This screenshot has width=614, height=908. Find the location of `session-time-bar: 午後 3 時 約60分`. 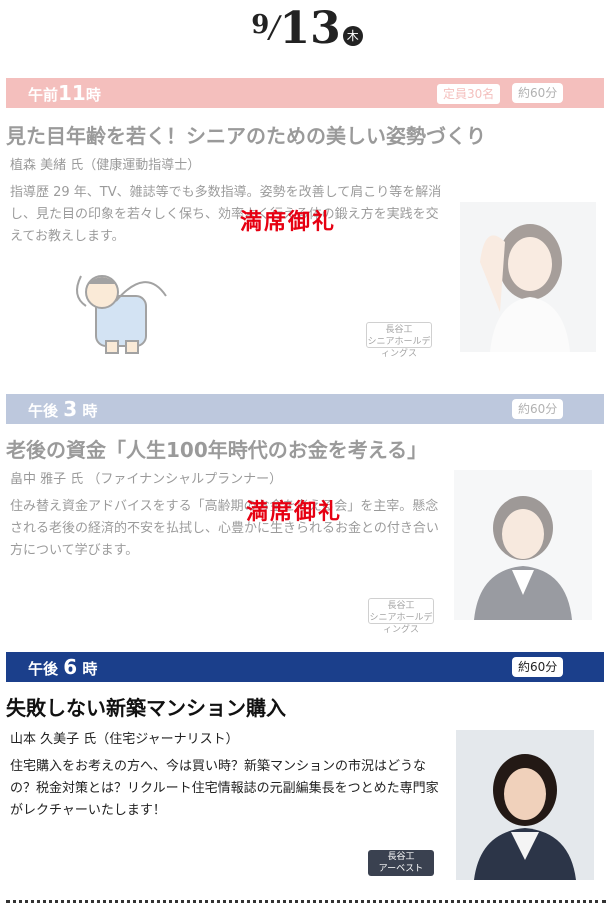

session-time-bar: 午後 3 時 約60分 is located at coordinates (305, 409).